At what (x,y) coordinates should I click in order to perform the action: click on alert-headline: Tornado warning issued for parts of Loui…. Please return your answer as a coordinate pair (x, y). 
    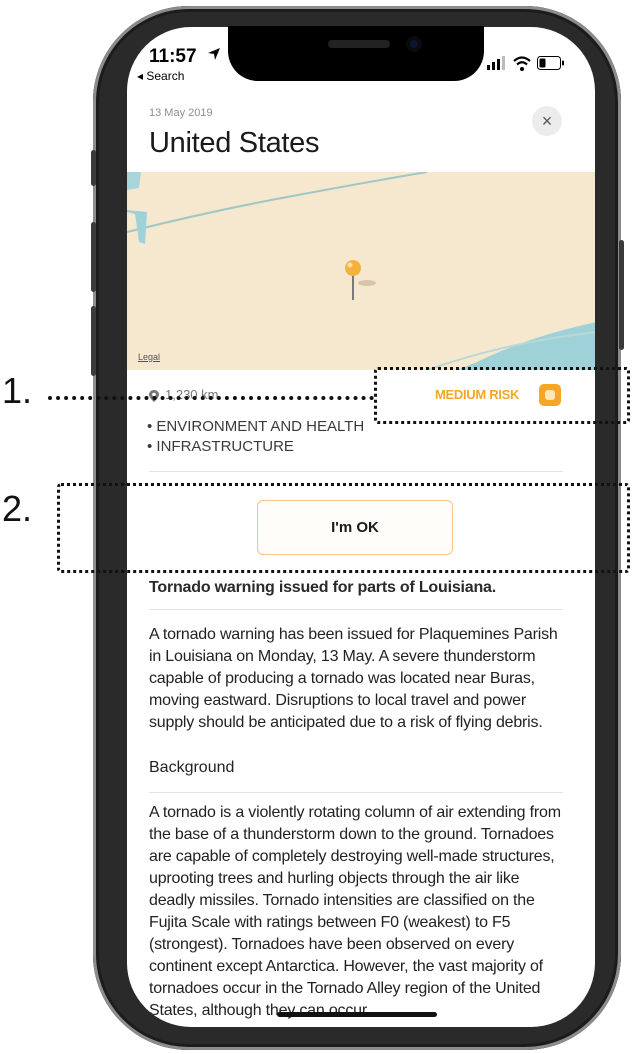
    Looking at the image, I should click on (322, 587).